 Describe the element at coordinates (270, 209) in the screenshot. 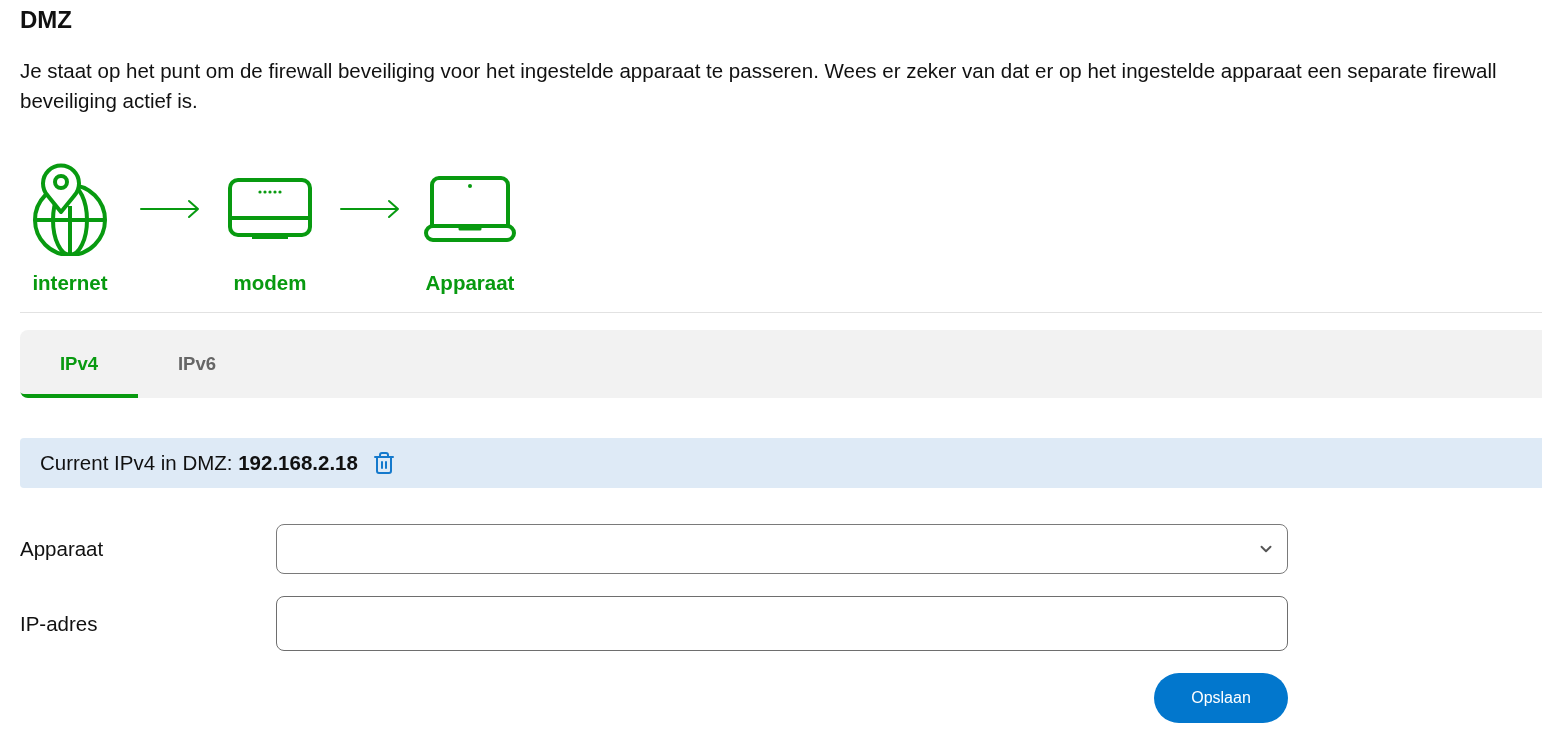

I see `modem-icon` at that location.